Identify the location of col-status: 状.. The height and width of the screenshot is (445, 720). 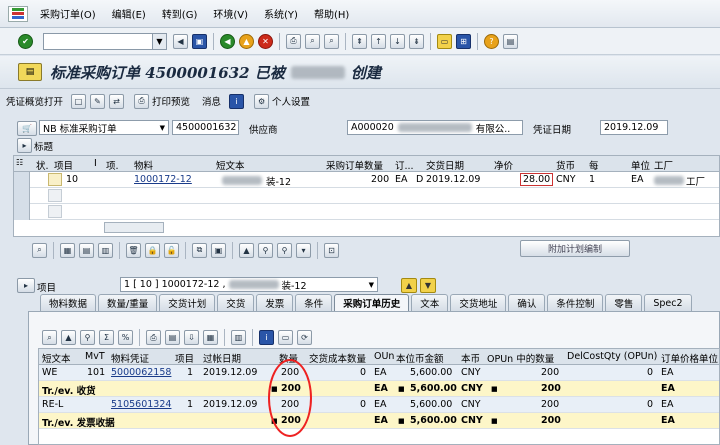
(42, 165).